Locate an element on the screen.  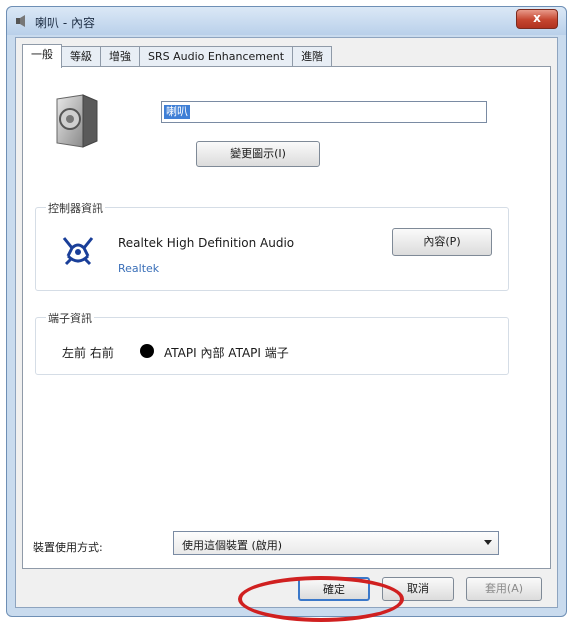
jack-info-group: 端子資訊 左前 右前 ATAPI 內部 ATAPI 端子 is located at coordinates (272, 342).